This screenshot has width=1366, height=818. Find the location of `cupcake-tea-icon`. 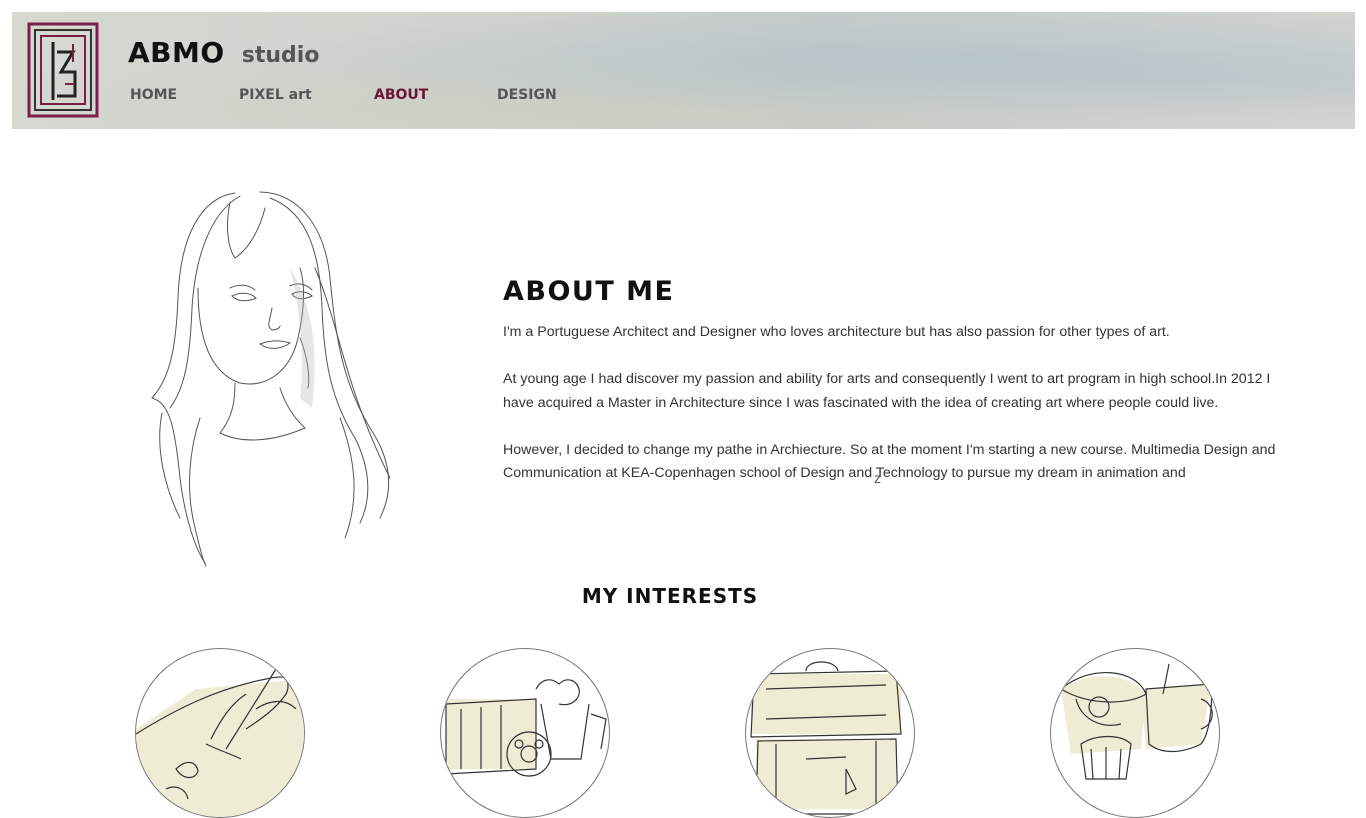

cupcake-tea-icon is located at coordinates (1136, 721).